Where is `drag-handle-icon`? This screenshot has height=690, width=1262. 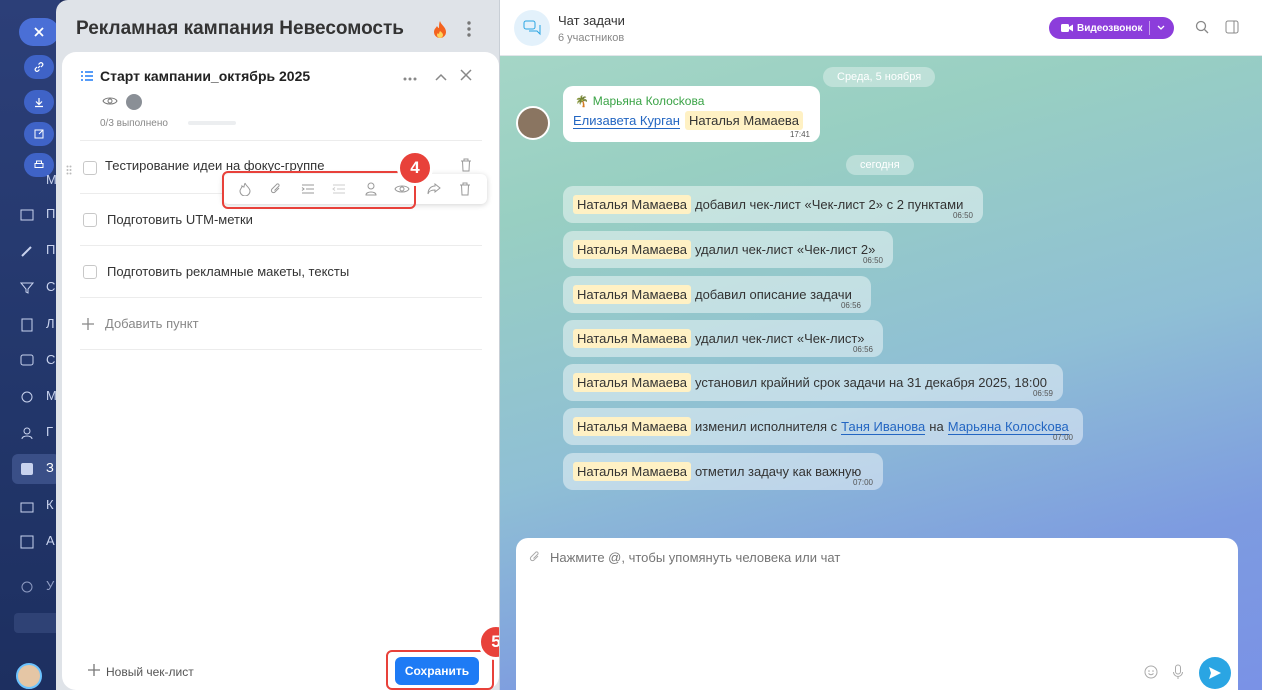
drag-handle-icon is located at coordinates (69, 168).